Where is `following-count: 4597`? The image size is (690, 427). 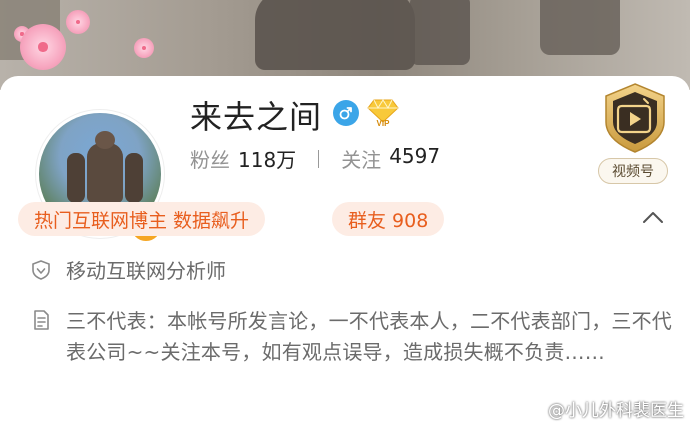
following-count: 4597 is located at coordinates (415, 156).